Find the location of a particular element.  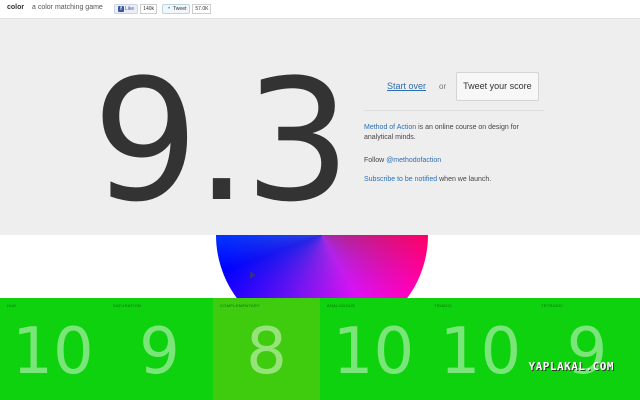

score-cell-complementary: complementary 8 is located at coordinates (266, 349).